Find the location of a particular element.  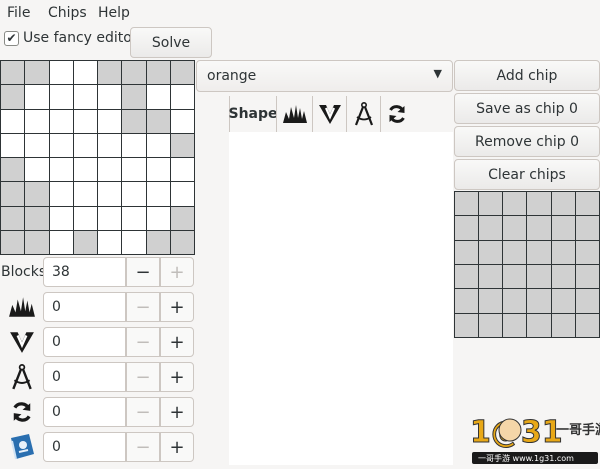

menu-help: Help is located at coordinates (114, 13).